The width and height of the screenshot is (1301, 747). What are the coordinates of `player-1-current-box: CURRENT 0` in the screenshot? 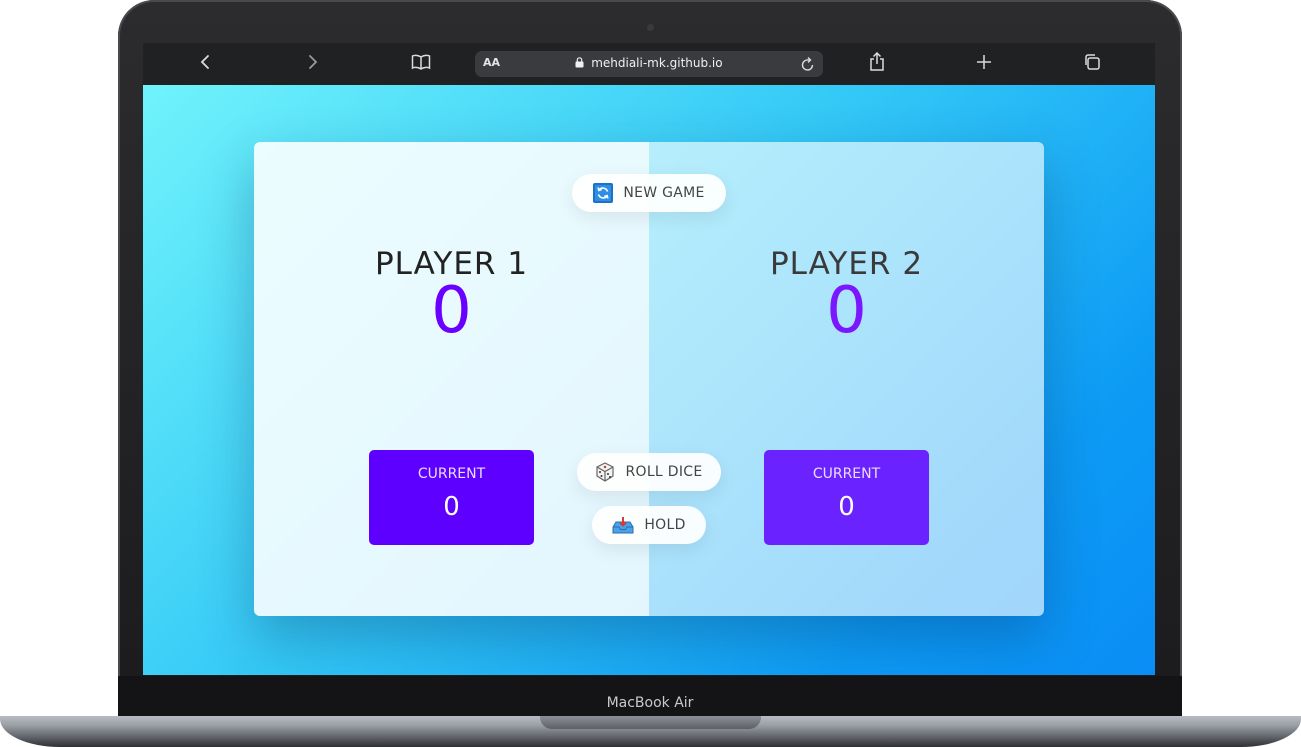 It's located at (451, 497).